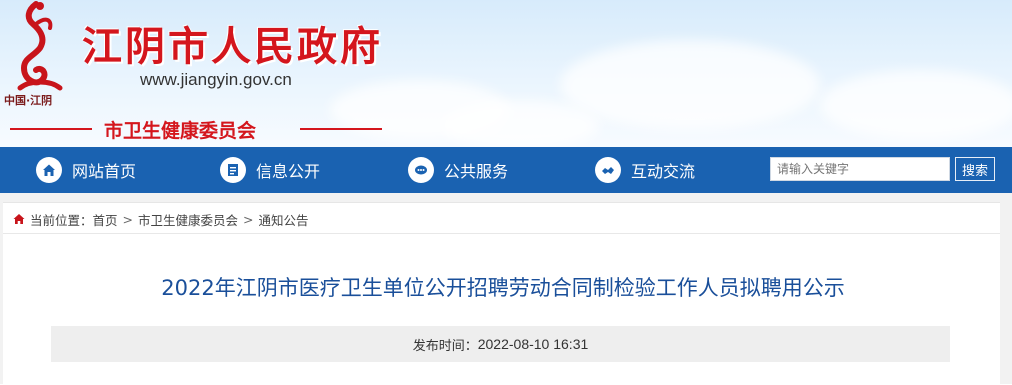 The height and width of the screenshot is (385, 1012). What do you see at coordinates (445, 346) in the screenshot?
I see `publish-time-label: 发布时间：` at bounding box center [445, 346].